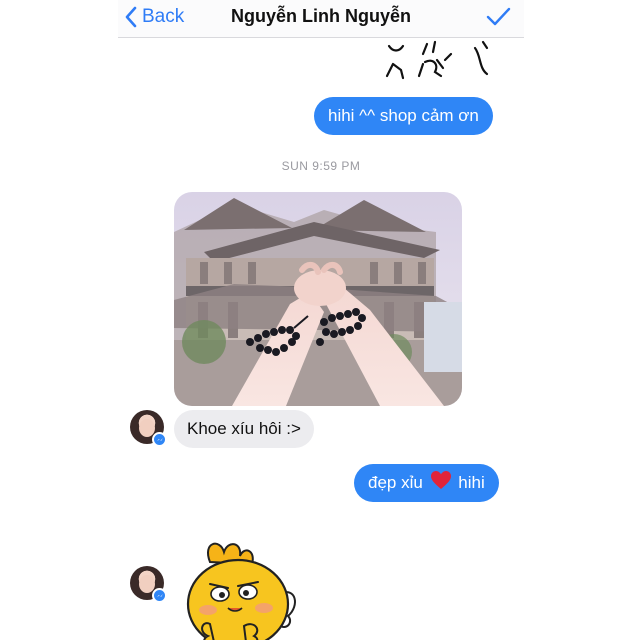 The height and width of the screenshot is (640, 640). Describe the element at coordinates (498, 17) in the screenshot. I see `checkmark-icon` at that location.